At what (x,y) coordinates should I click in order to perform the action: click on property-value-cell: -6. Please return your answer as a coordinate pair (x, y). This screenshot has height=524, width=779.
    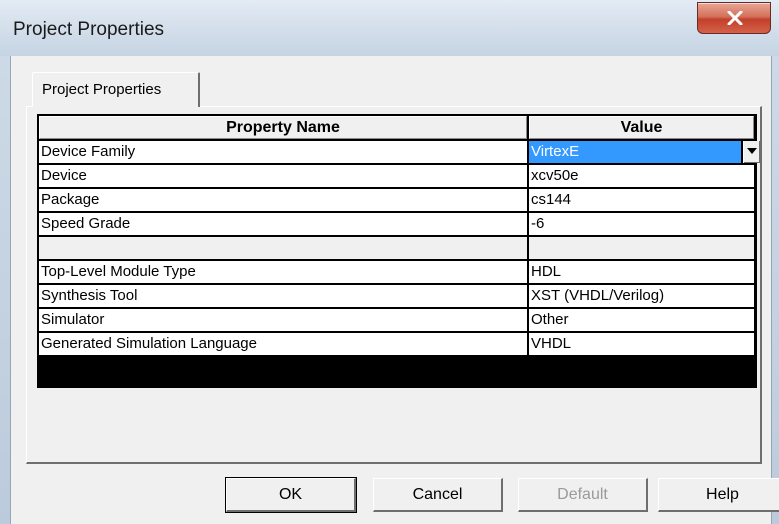
    Looking at the image, I should click on (641, 224).